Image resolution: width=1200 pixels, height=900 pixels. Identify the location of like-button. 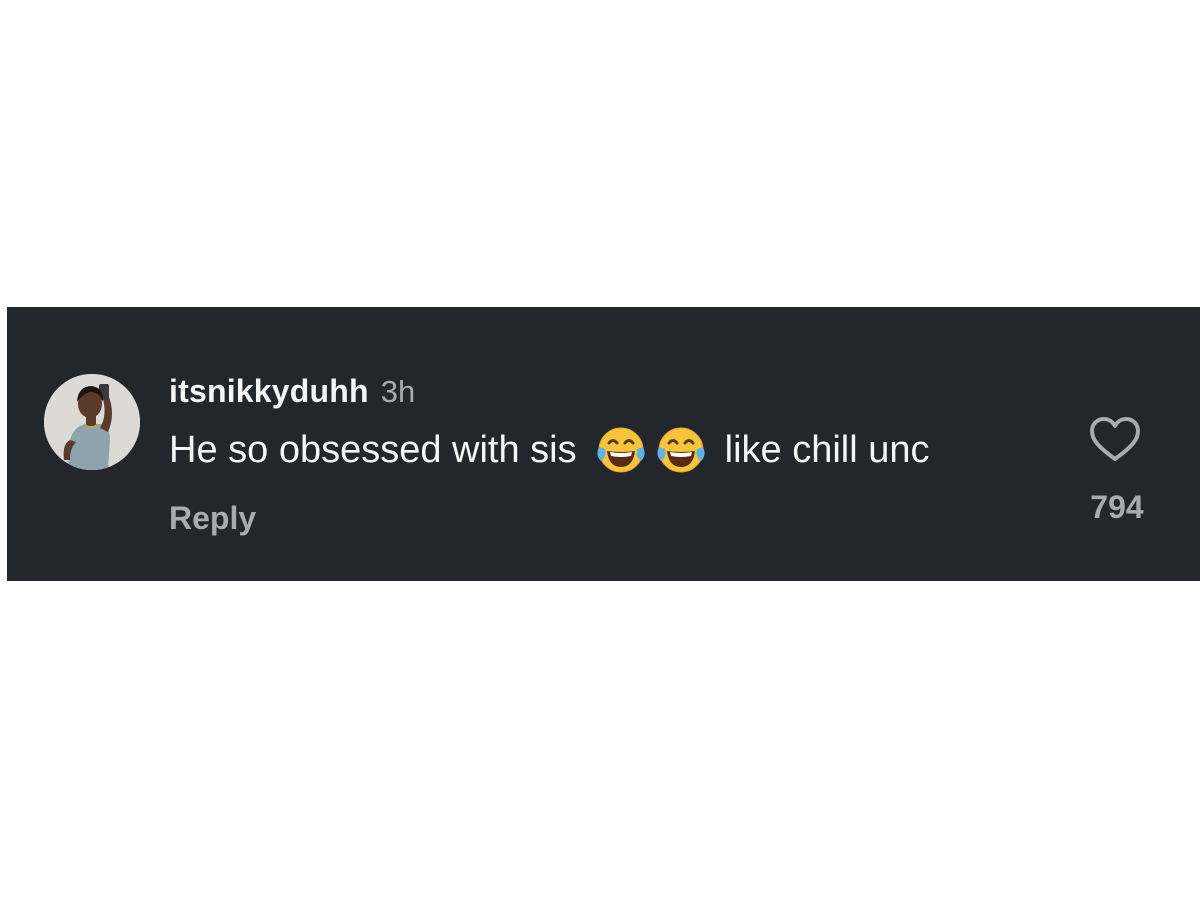
(1115, 440).